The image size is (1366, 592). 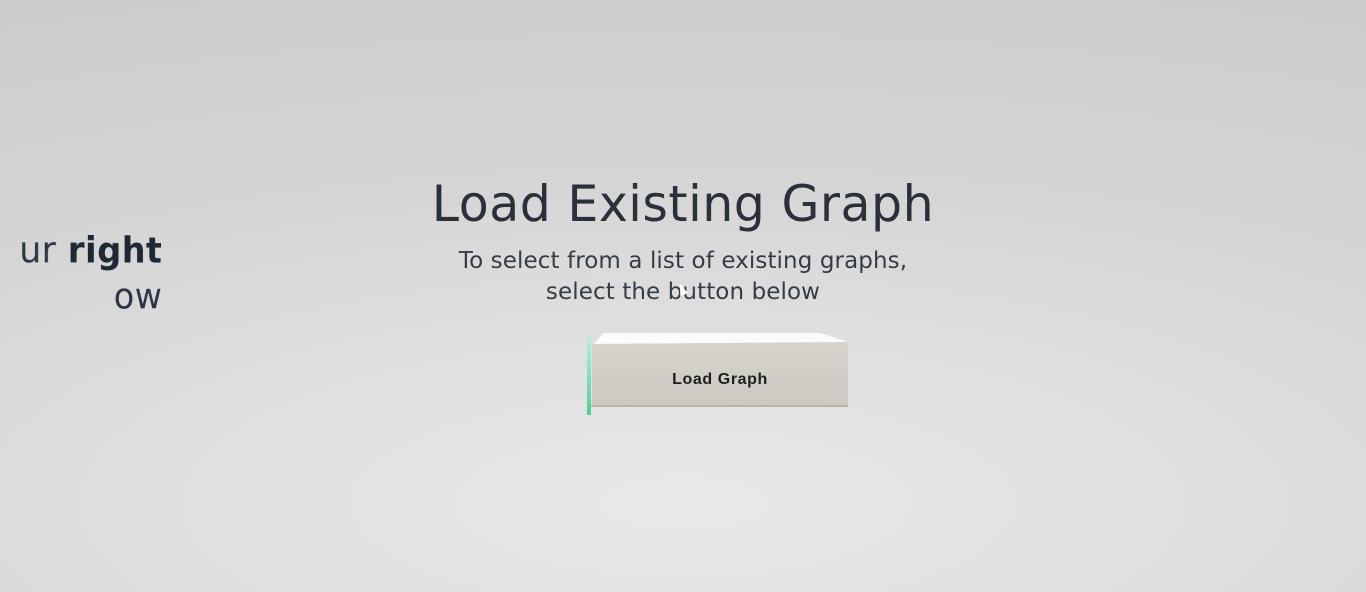 I want to click on button-face: Load Graph, so click(x=720, y=374).